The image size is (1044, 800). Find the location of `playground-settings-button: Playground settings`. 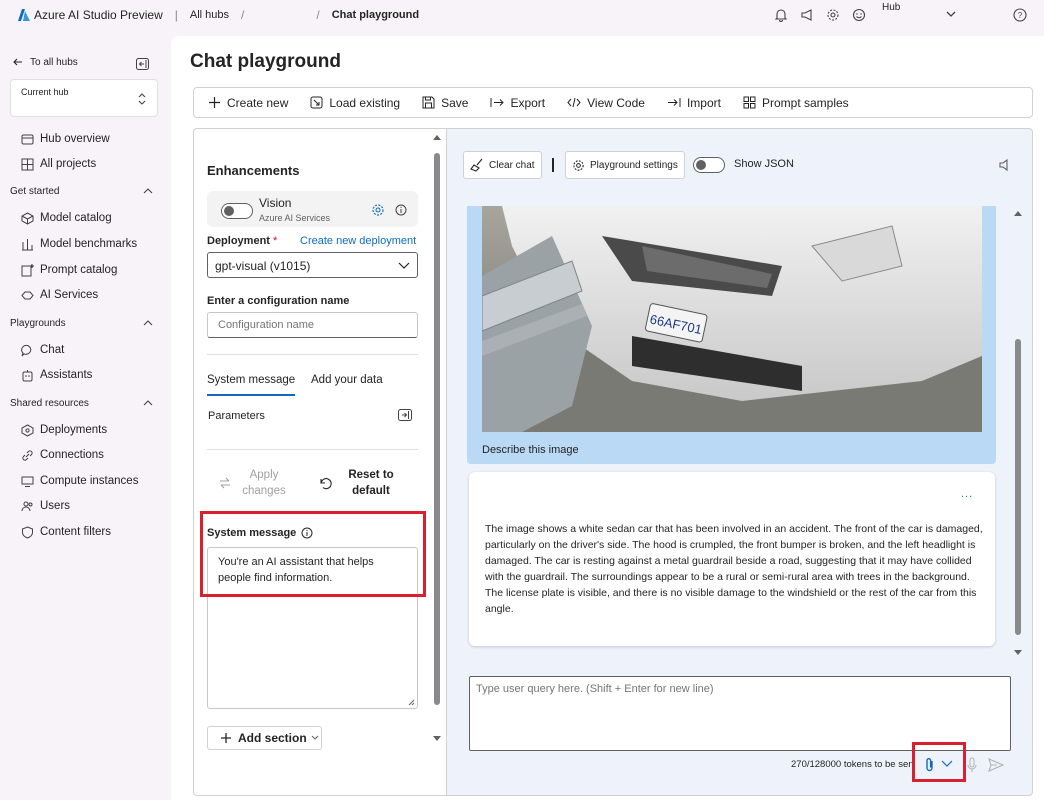

playground-settings-button: Playground settings is located at coordinates (625, 165).